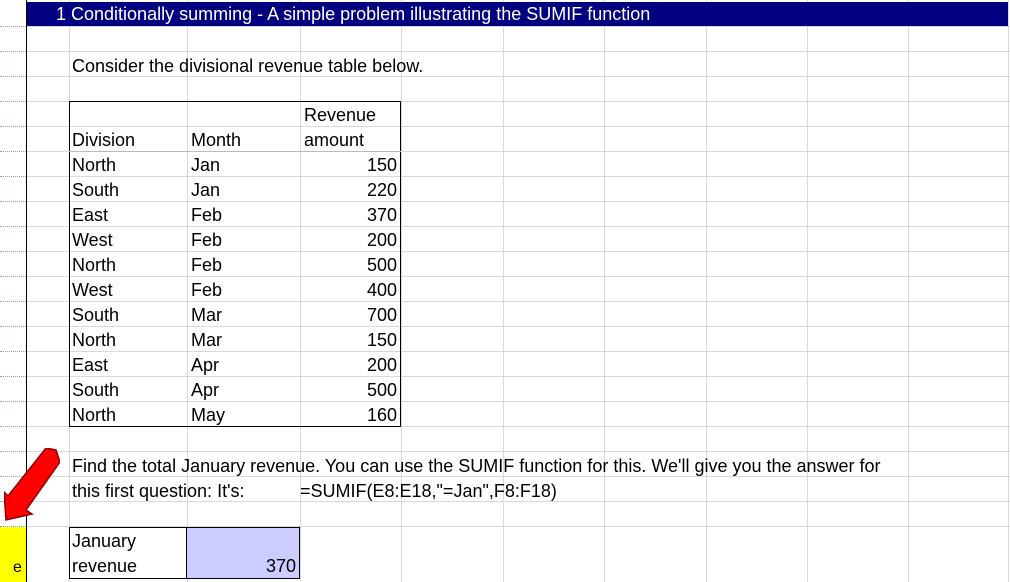  I want to click on row-header-letter: e, so click(17, 567).